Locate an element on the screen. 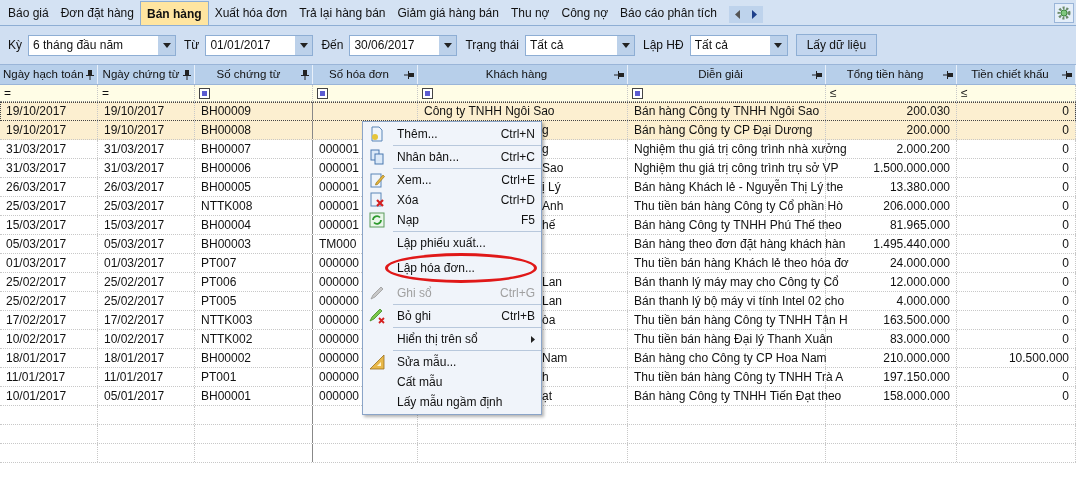 The width and height of the screenshot is (1076, 478). table-cell-text: BH00002 is located at coordinates (226, 358).